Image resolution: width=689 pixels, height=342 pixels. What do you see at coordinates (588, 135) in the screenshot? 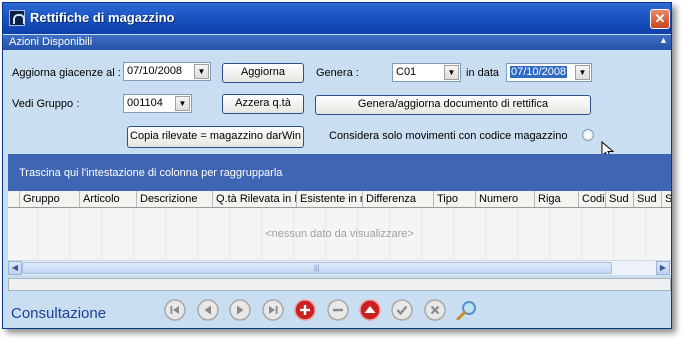
I see `considera-radio` at bounding box center [588, 135].